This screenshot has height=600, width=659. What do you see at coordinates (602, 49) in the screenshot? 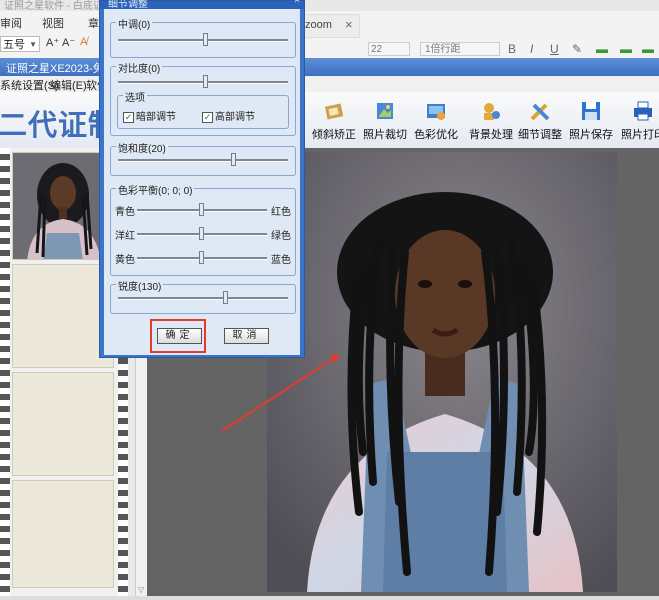
I see `color-icon: ▬` at bounding box center [602, 49].